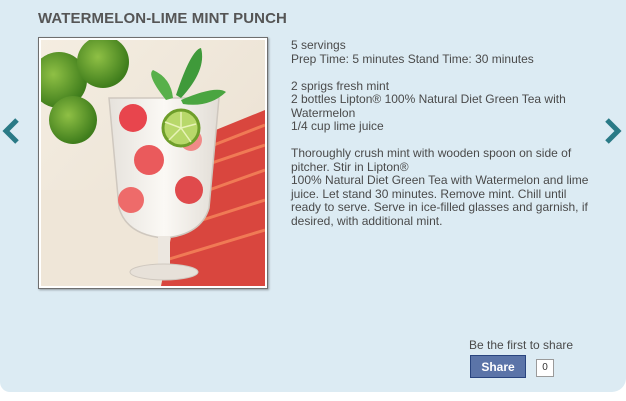 The height and width of the screenshot is (401, 626). What do you see at coordinates (340, 85) in the screenshot?
I see `ingredient-item: 2 sprigs fresh mint` at bounding box center [340, 85].